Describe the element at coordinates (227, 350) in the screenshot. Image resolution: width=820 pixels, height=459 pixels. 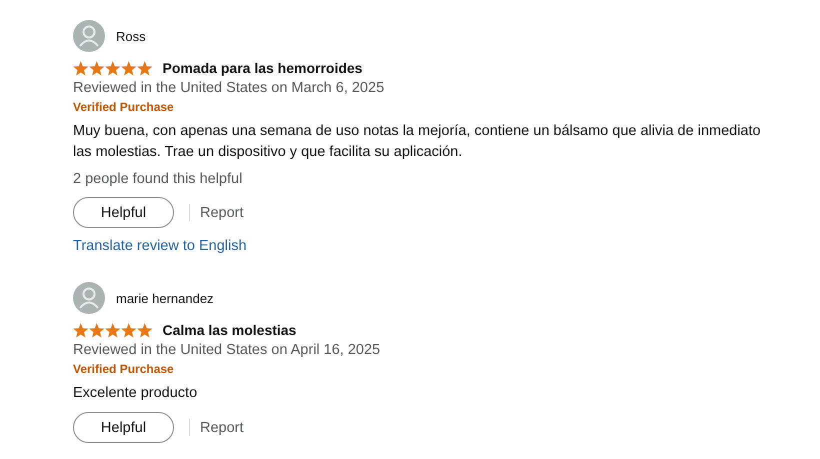
I see `review-date: Reviewed in the United States on April 16, 2025` at that location.